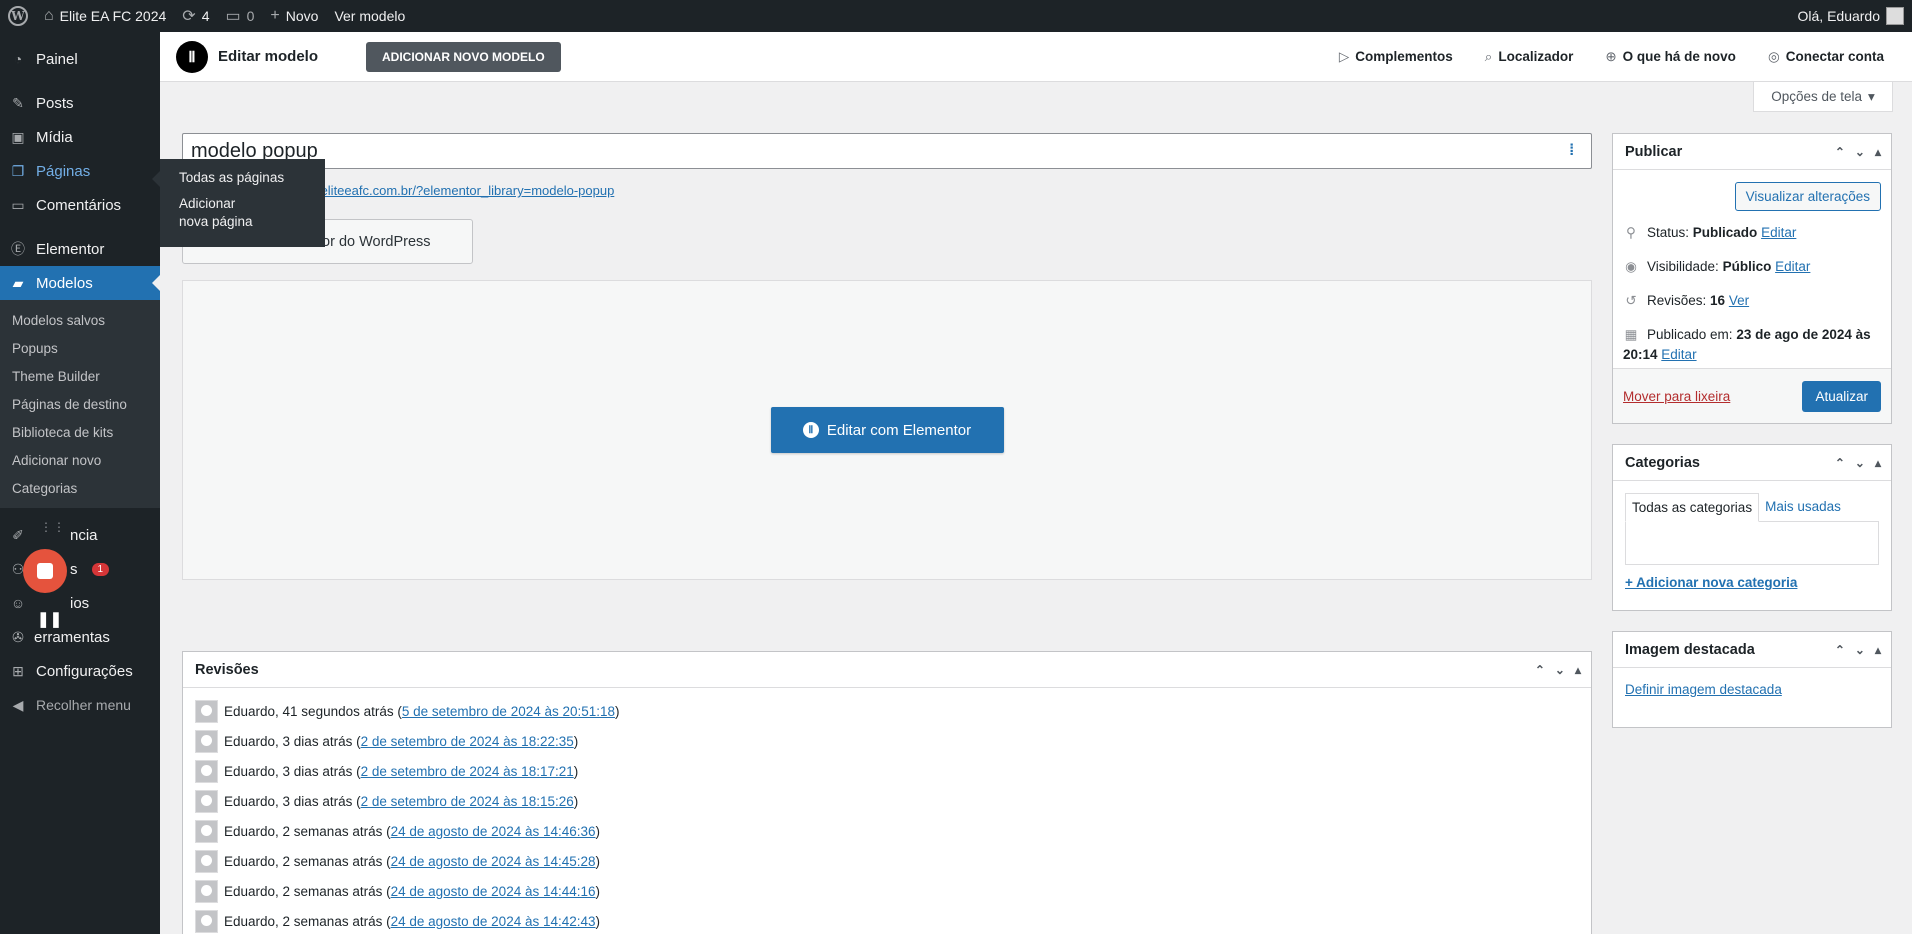 The height and width of the screenshot is (934, 1912). What do you see at coordinates (1692, 507) in the screenshot?
I see `tab-all-categories: Todas as categorias` at bounding box center [1692, 507].